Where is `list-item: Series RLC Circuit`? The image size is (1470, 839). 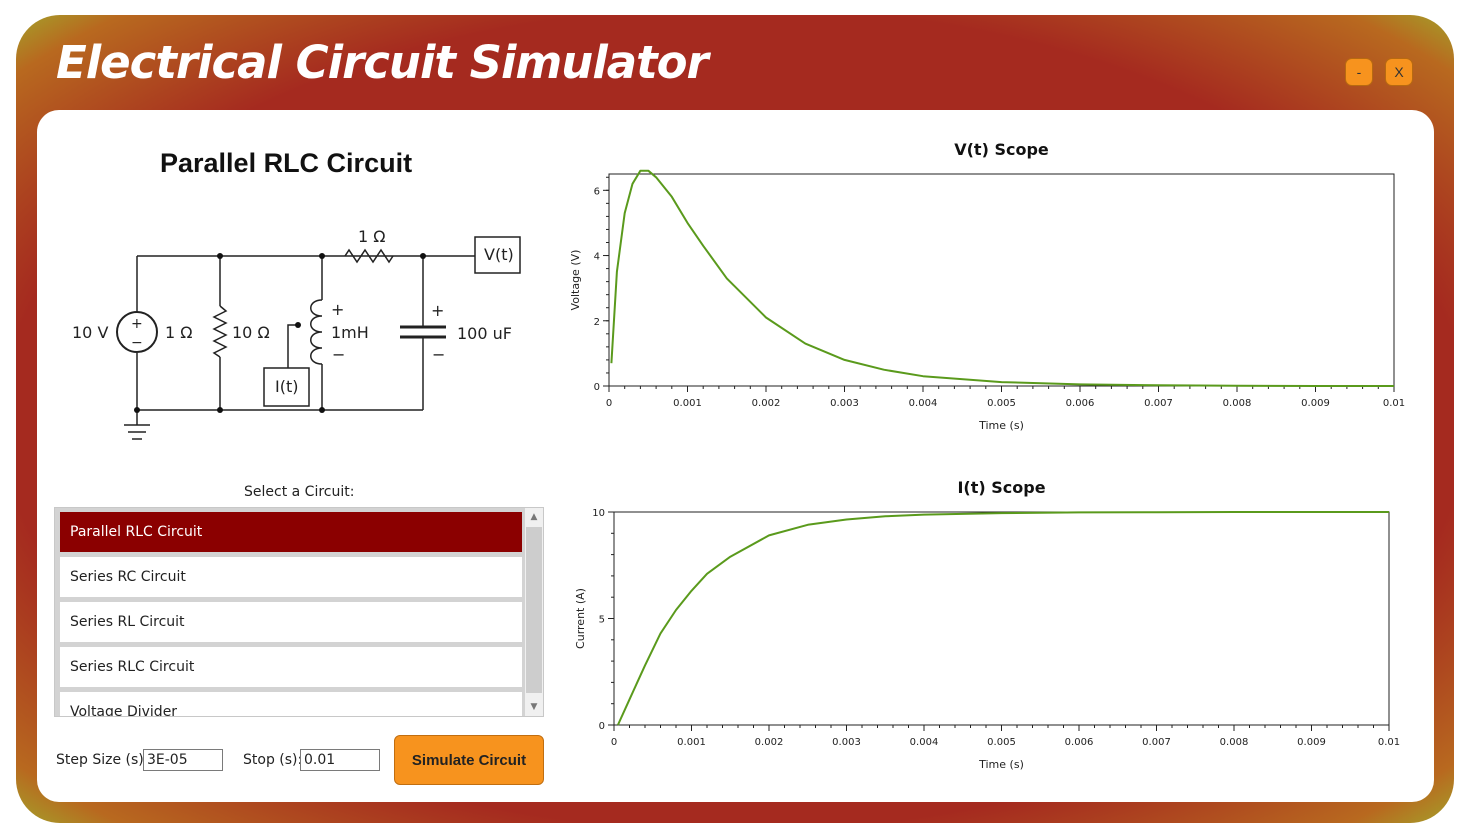 list-item: Series RLC Circuit is located at coordinates (291, 667).